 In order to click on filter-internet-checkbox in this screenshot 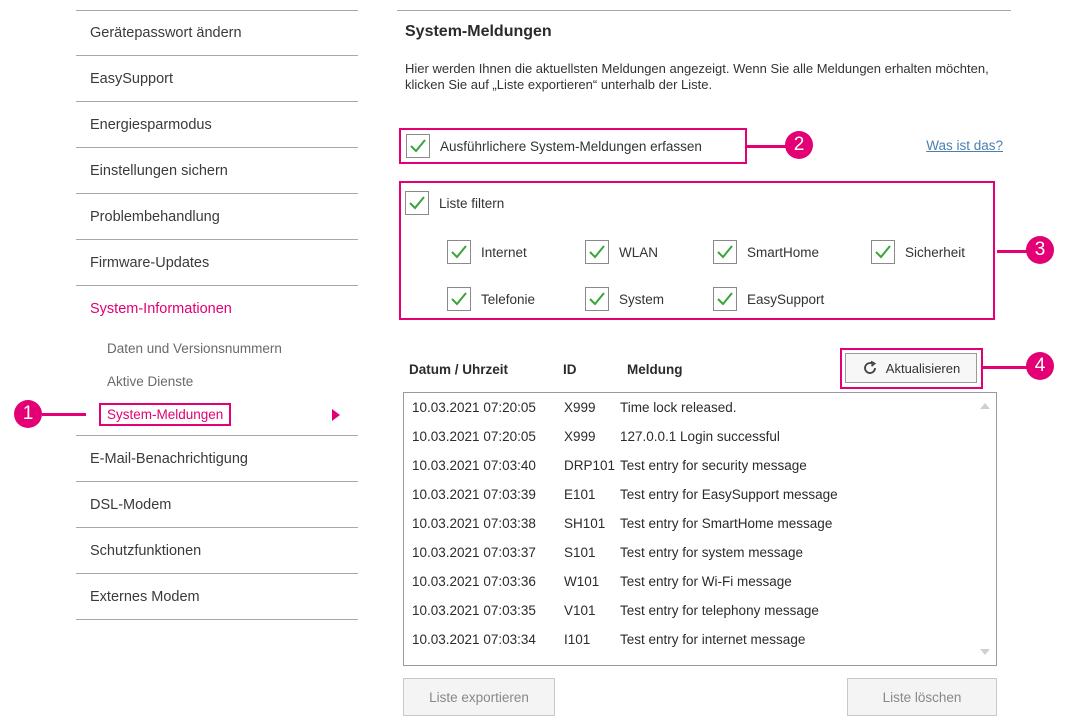, I will do `click(459, 252)`.